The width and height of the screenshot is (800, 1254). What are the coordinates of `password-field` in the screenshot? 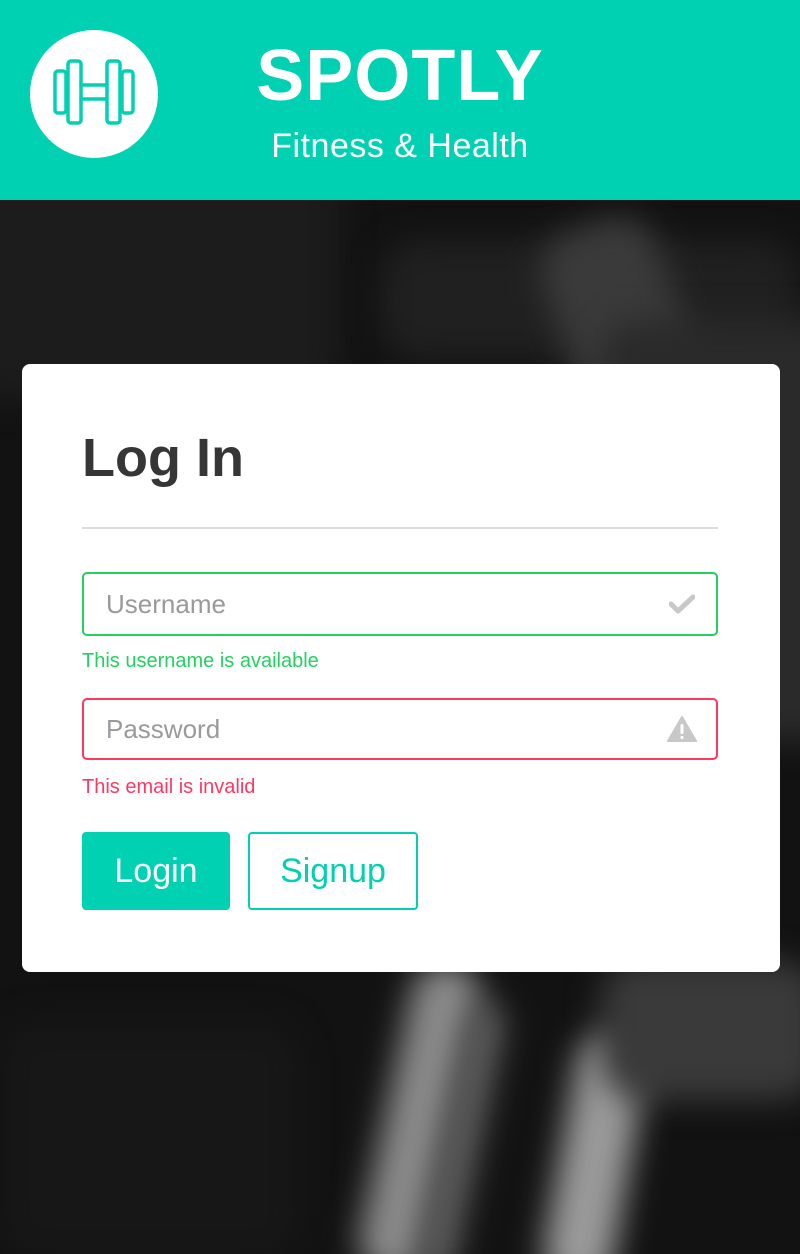 It's located at (400, 729).